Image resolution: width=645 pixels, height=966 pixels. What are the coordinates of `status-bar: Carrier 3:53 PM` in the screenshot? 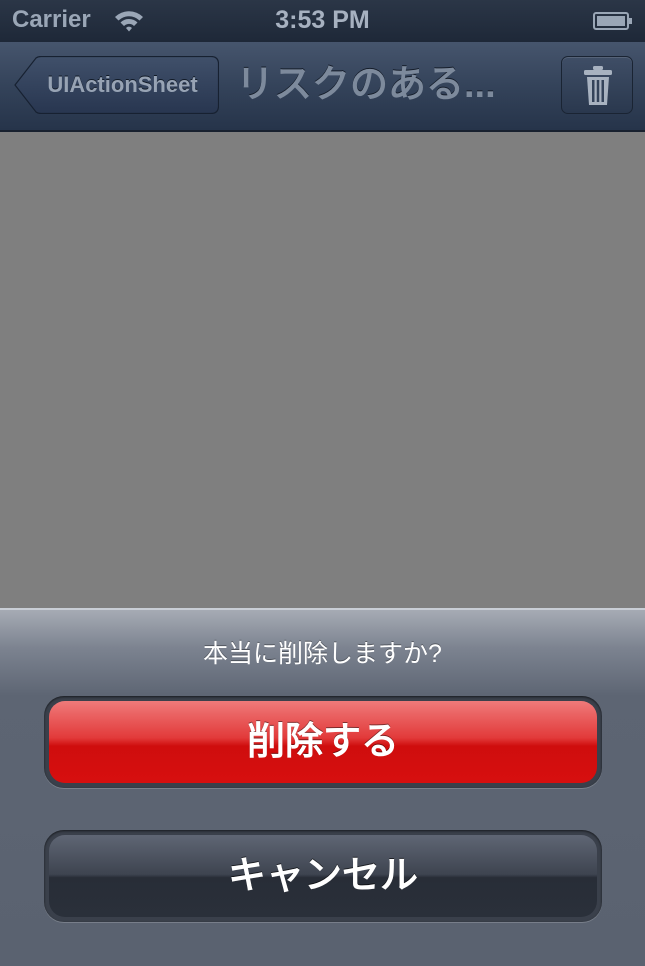 It's located at (322, 21).